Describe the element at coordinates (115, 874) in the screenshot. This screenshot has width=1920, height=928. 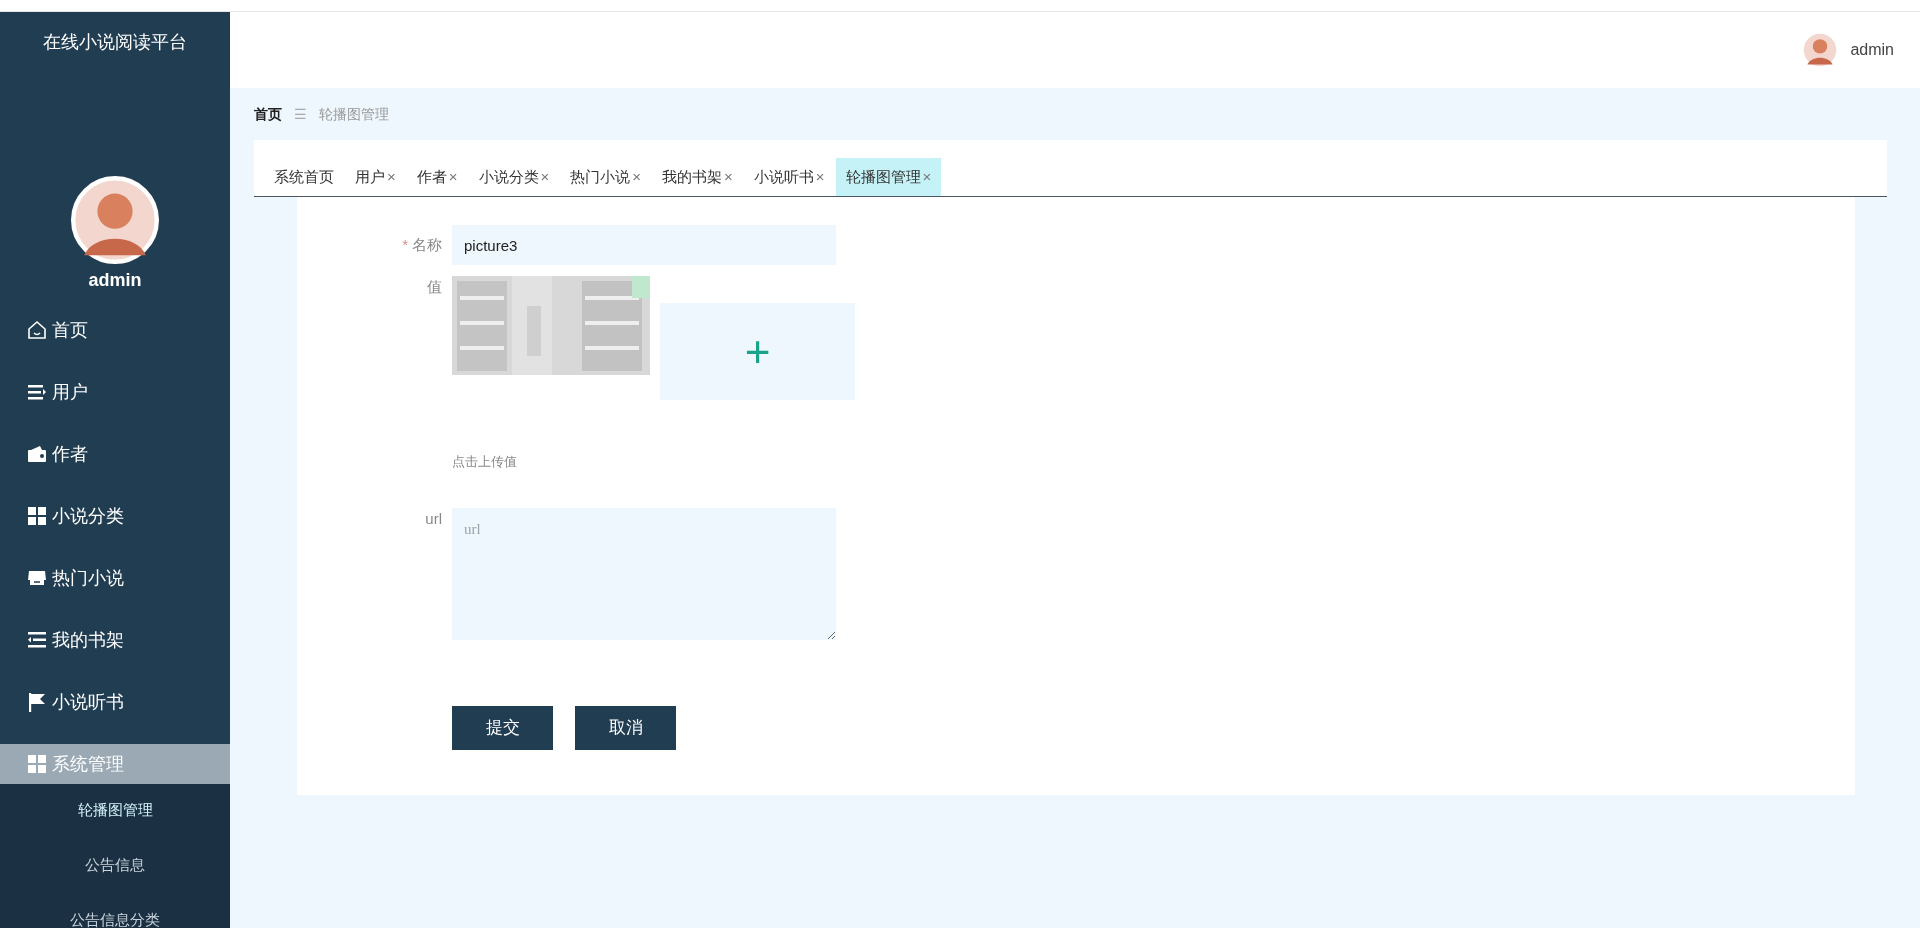
I see `submenu-item: 公告信息` at that location.